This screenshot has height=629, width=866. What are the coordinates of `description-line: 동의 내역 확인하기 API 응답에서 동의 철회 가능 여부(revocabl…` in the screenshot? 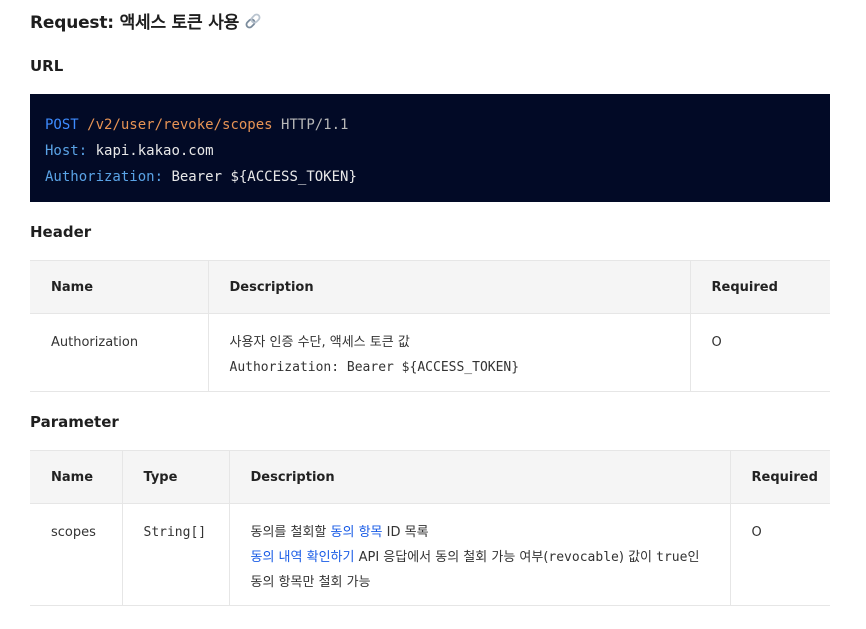 It's located at (480, 557).